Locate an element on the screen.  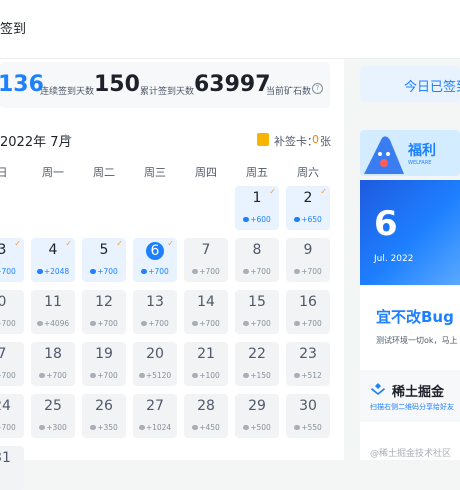
calendar-day: 5 +700 ✓ is located at coordinates (104, 260).